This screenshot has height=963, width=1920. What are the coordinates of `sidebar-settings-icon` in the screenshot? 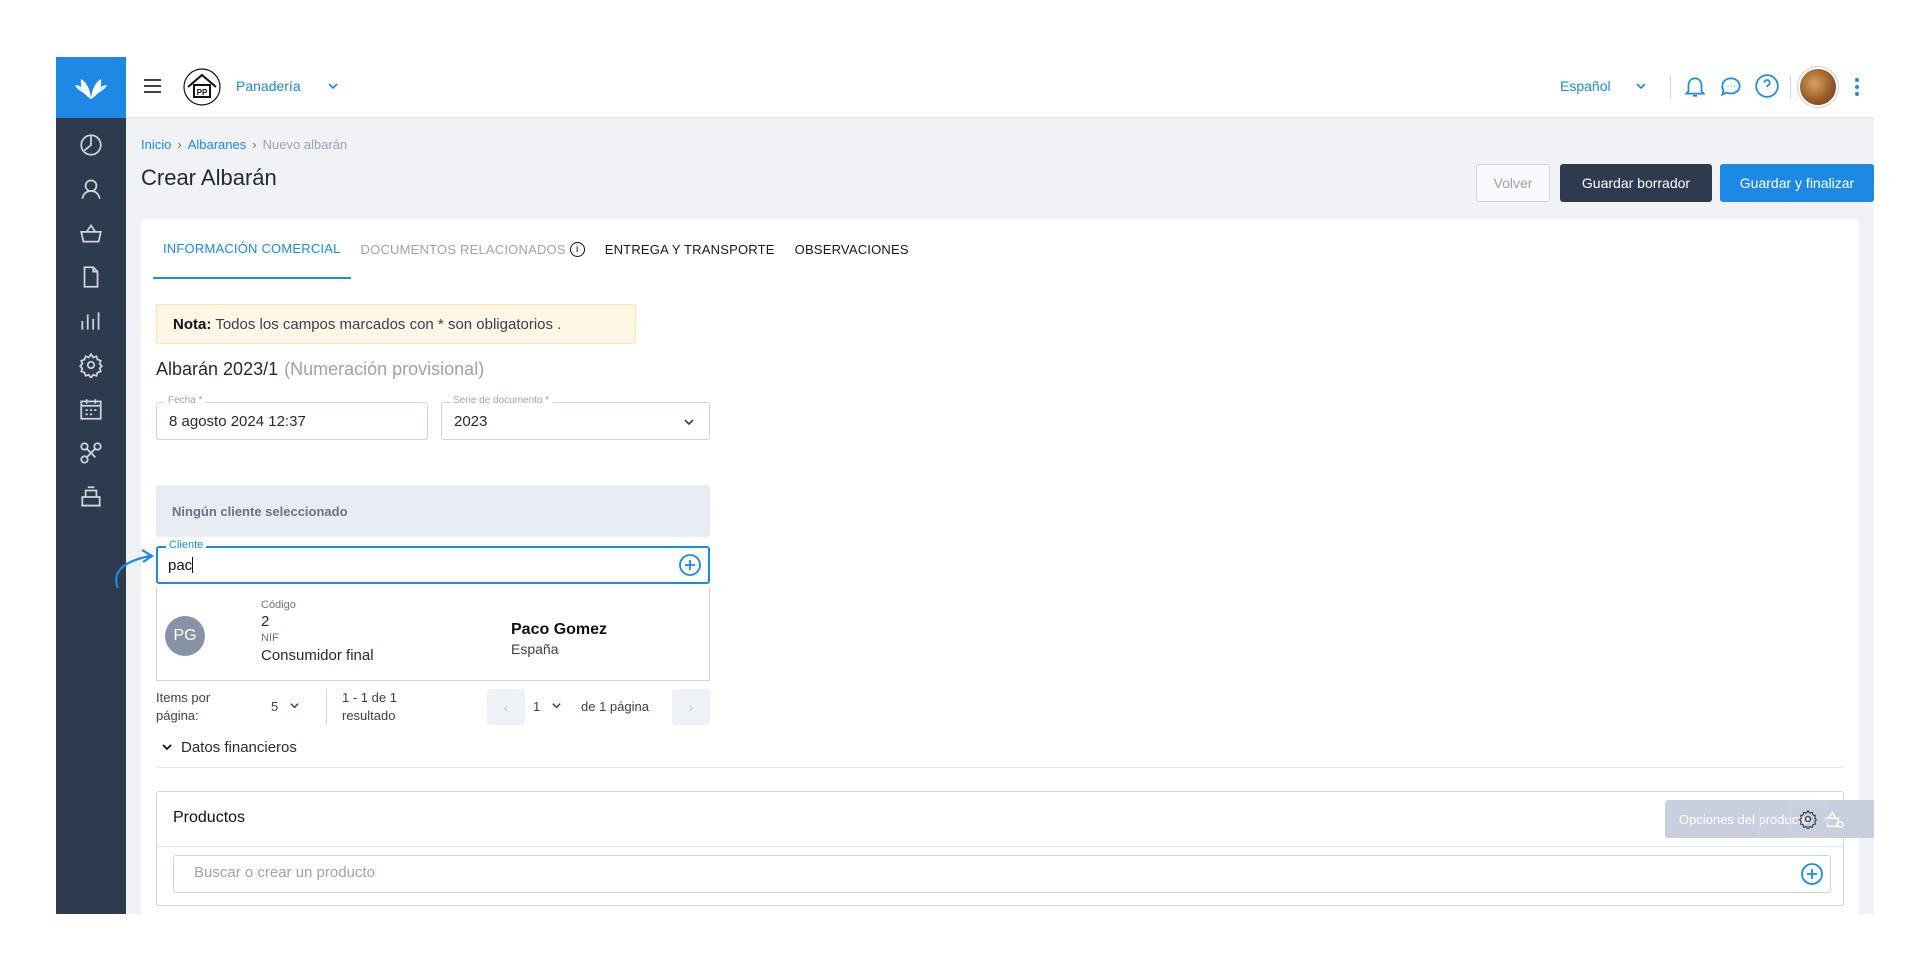 It's located at (91, 365).